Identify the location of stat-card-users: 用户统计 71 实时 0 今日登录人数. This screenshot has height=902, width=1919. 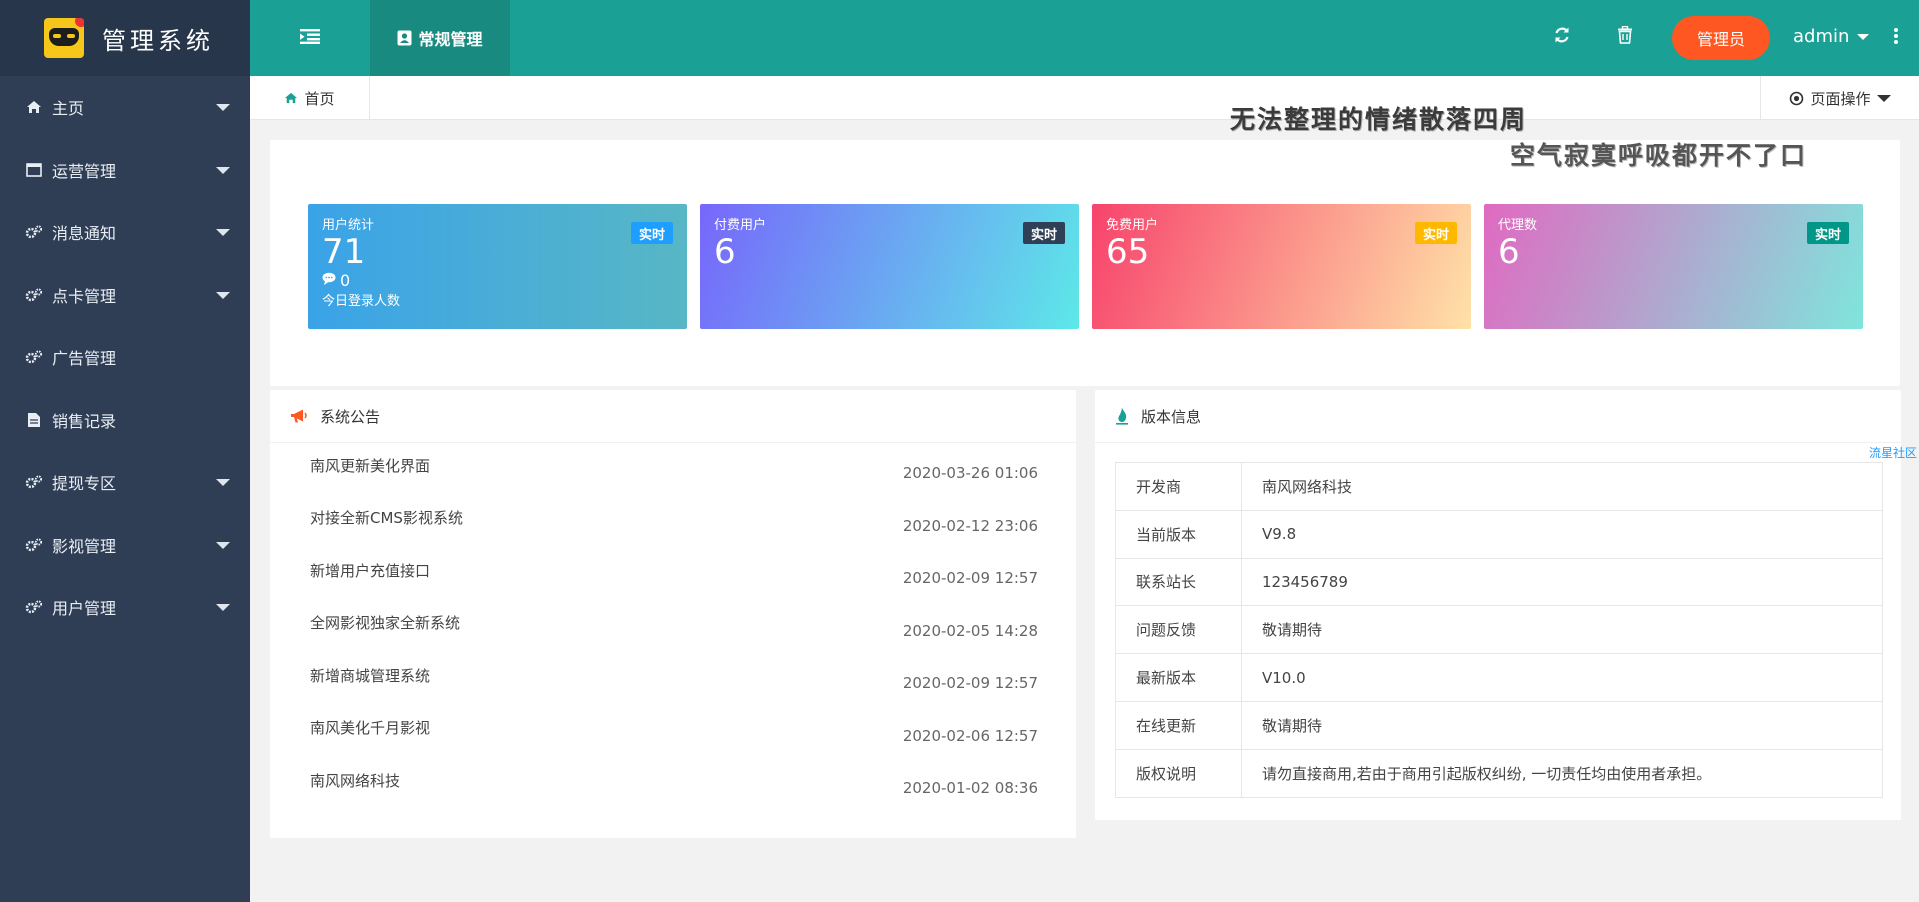
(497, 266).